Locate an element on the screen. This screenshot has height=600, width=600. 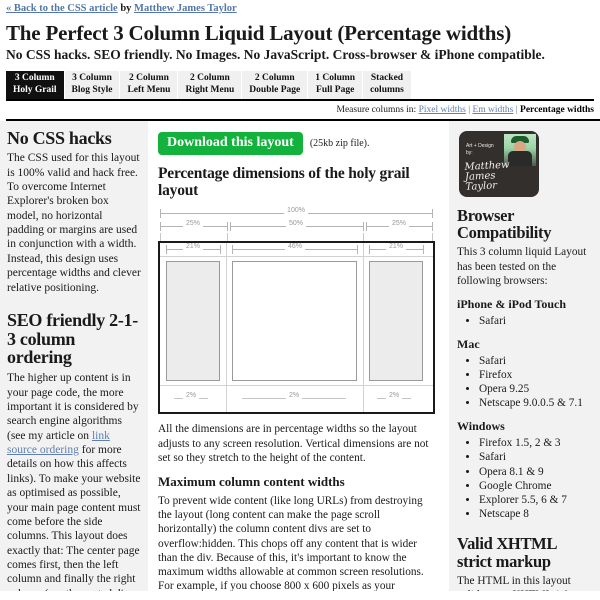
left-heading-seo-friendly: SEO friendly 2-1-3 column ordering is located at coordinates (72, 338).